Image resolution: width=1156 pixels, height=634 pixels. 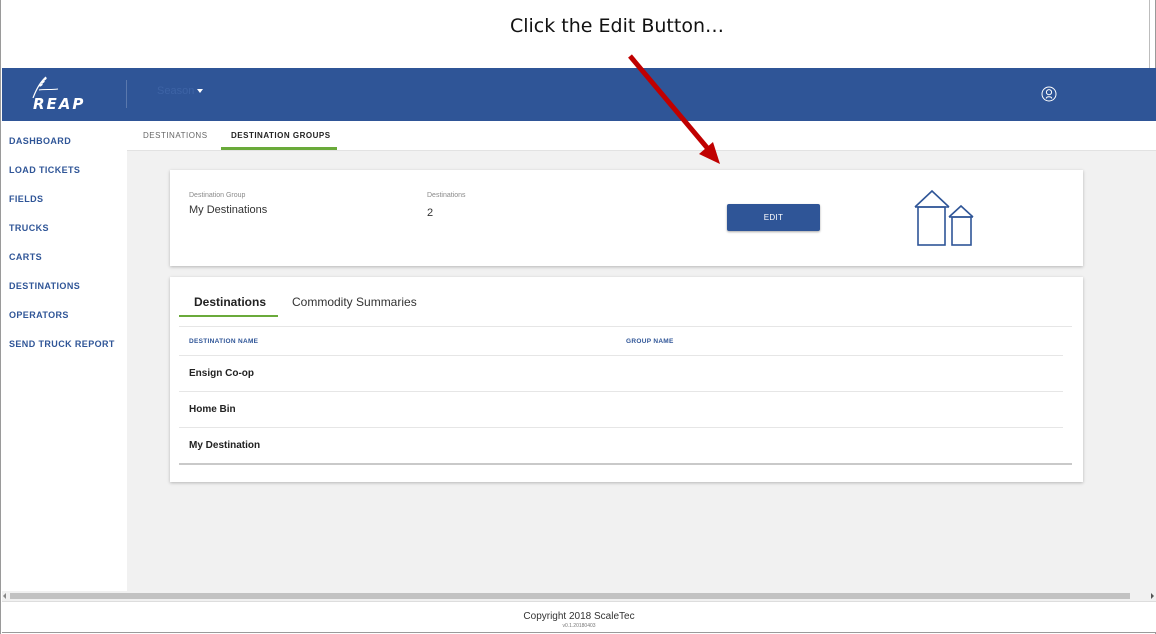 I want to click on sidebar-item-fields: FIELDS, so click(x=26, y=199).